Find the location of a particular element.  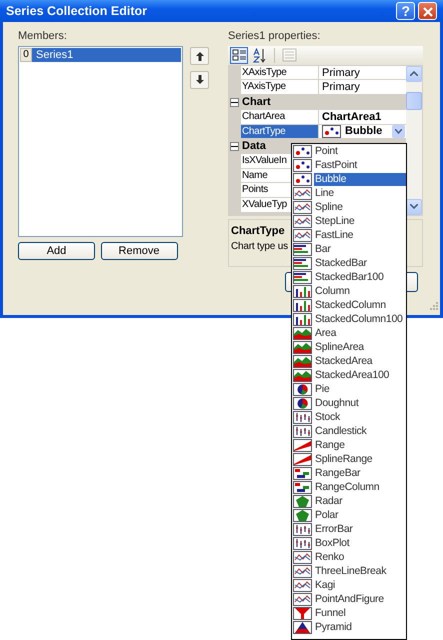

description-title: ChartType is located at coordinates (258, 231).